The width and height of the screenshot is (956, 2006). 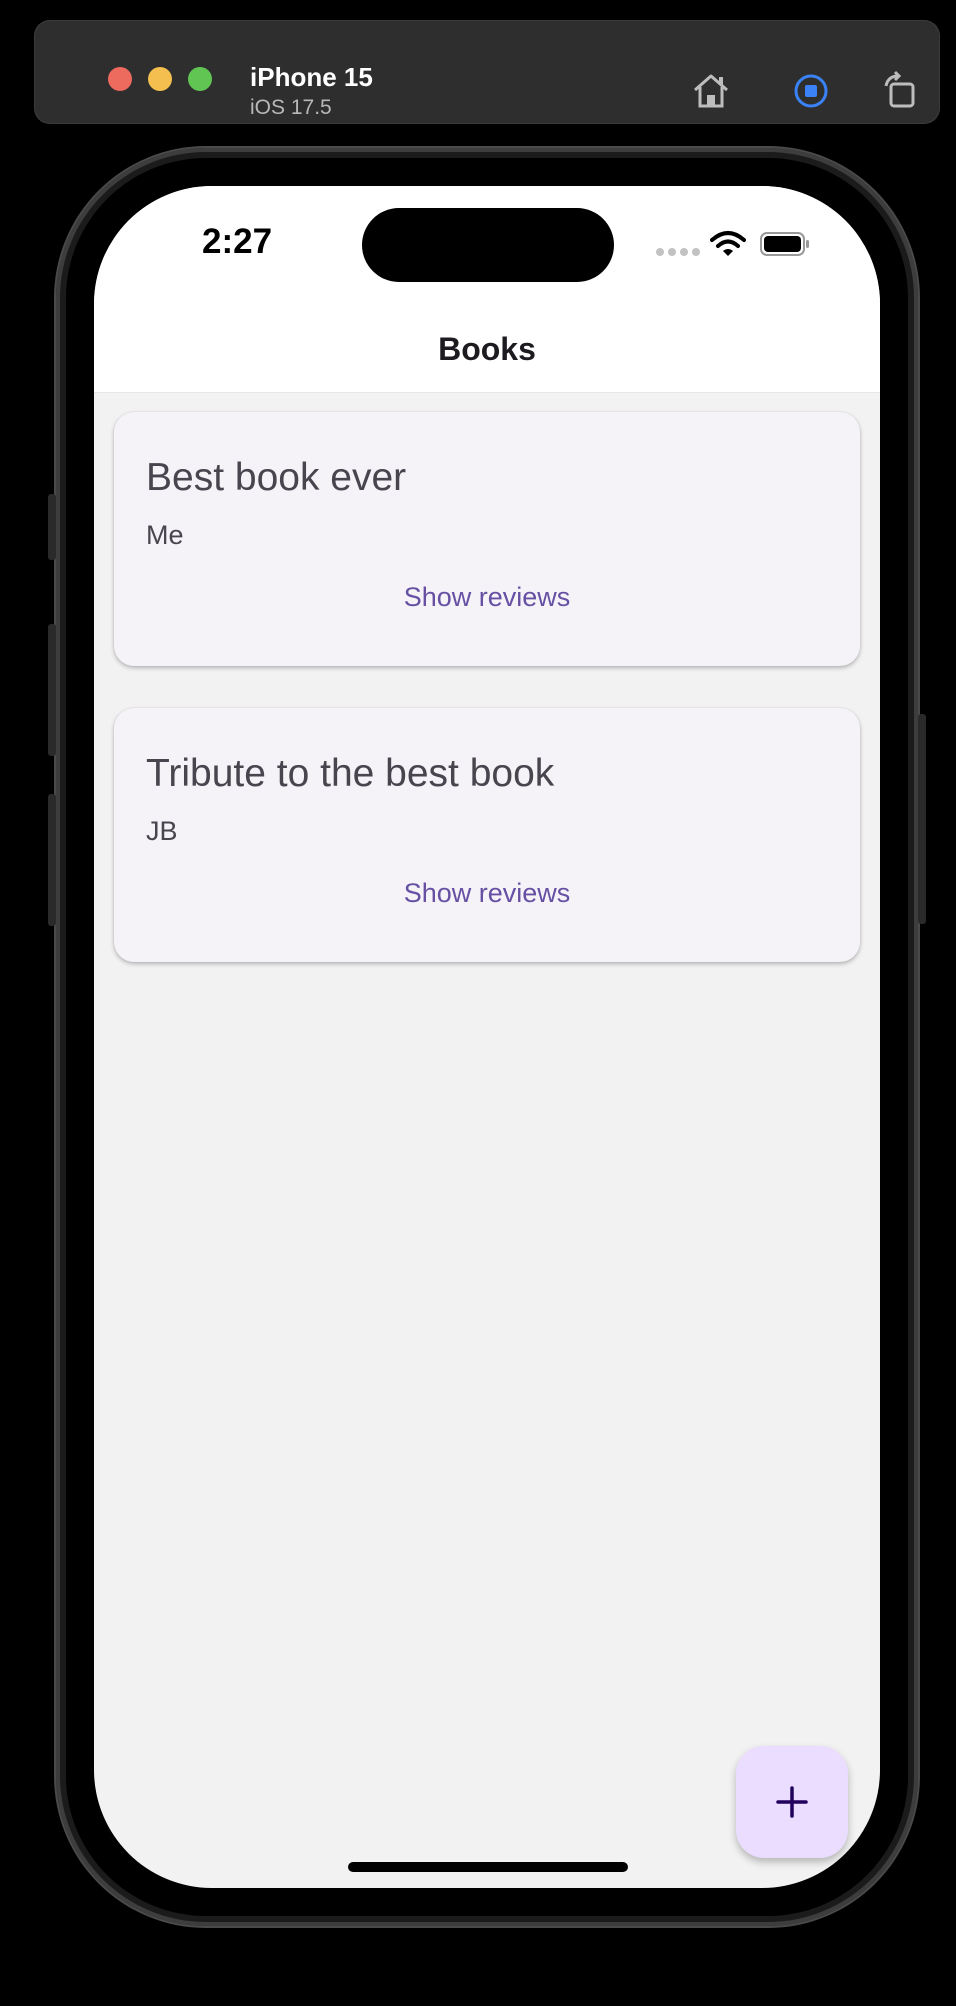 I want to click on device-os-version: iOS 17.5, so click(x=291, y=107).